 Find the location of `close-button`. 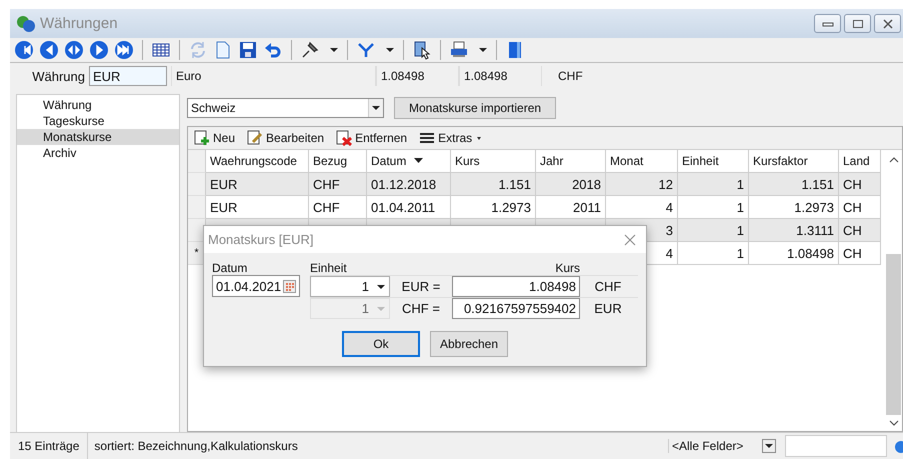

close-button is located at coordinates (887, 23).